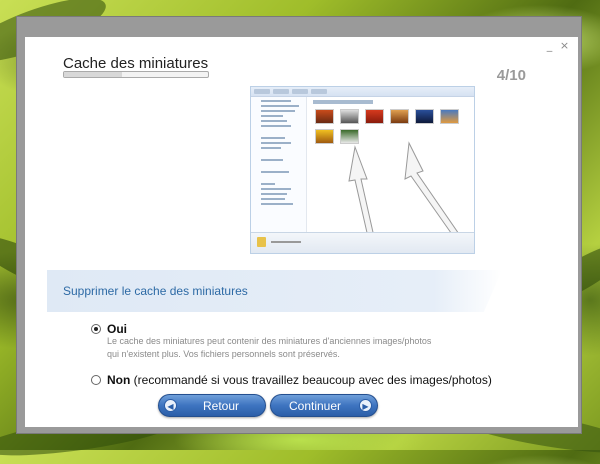  Describe the element at coordinates (96, 329) in the screenshot. I see `radio-yes` at that location.